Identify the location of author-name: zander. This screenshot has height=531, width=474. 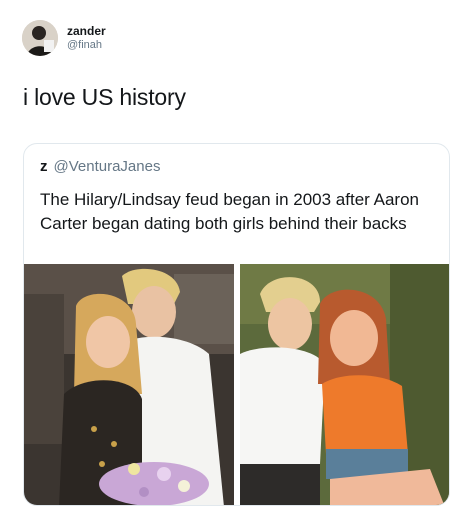
(86, 31).